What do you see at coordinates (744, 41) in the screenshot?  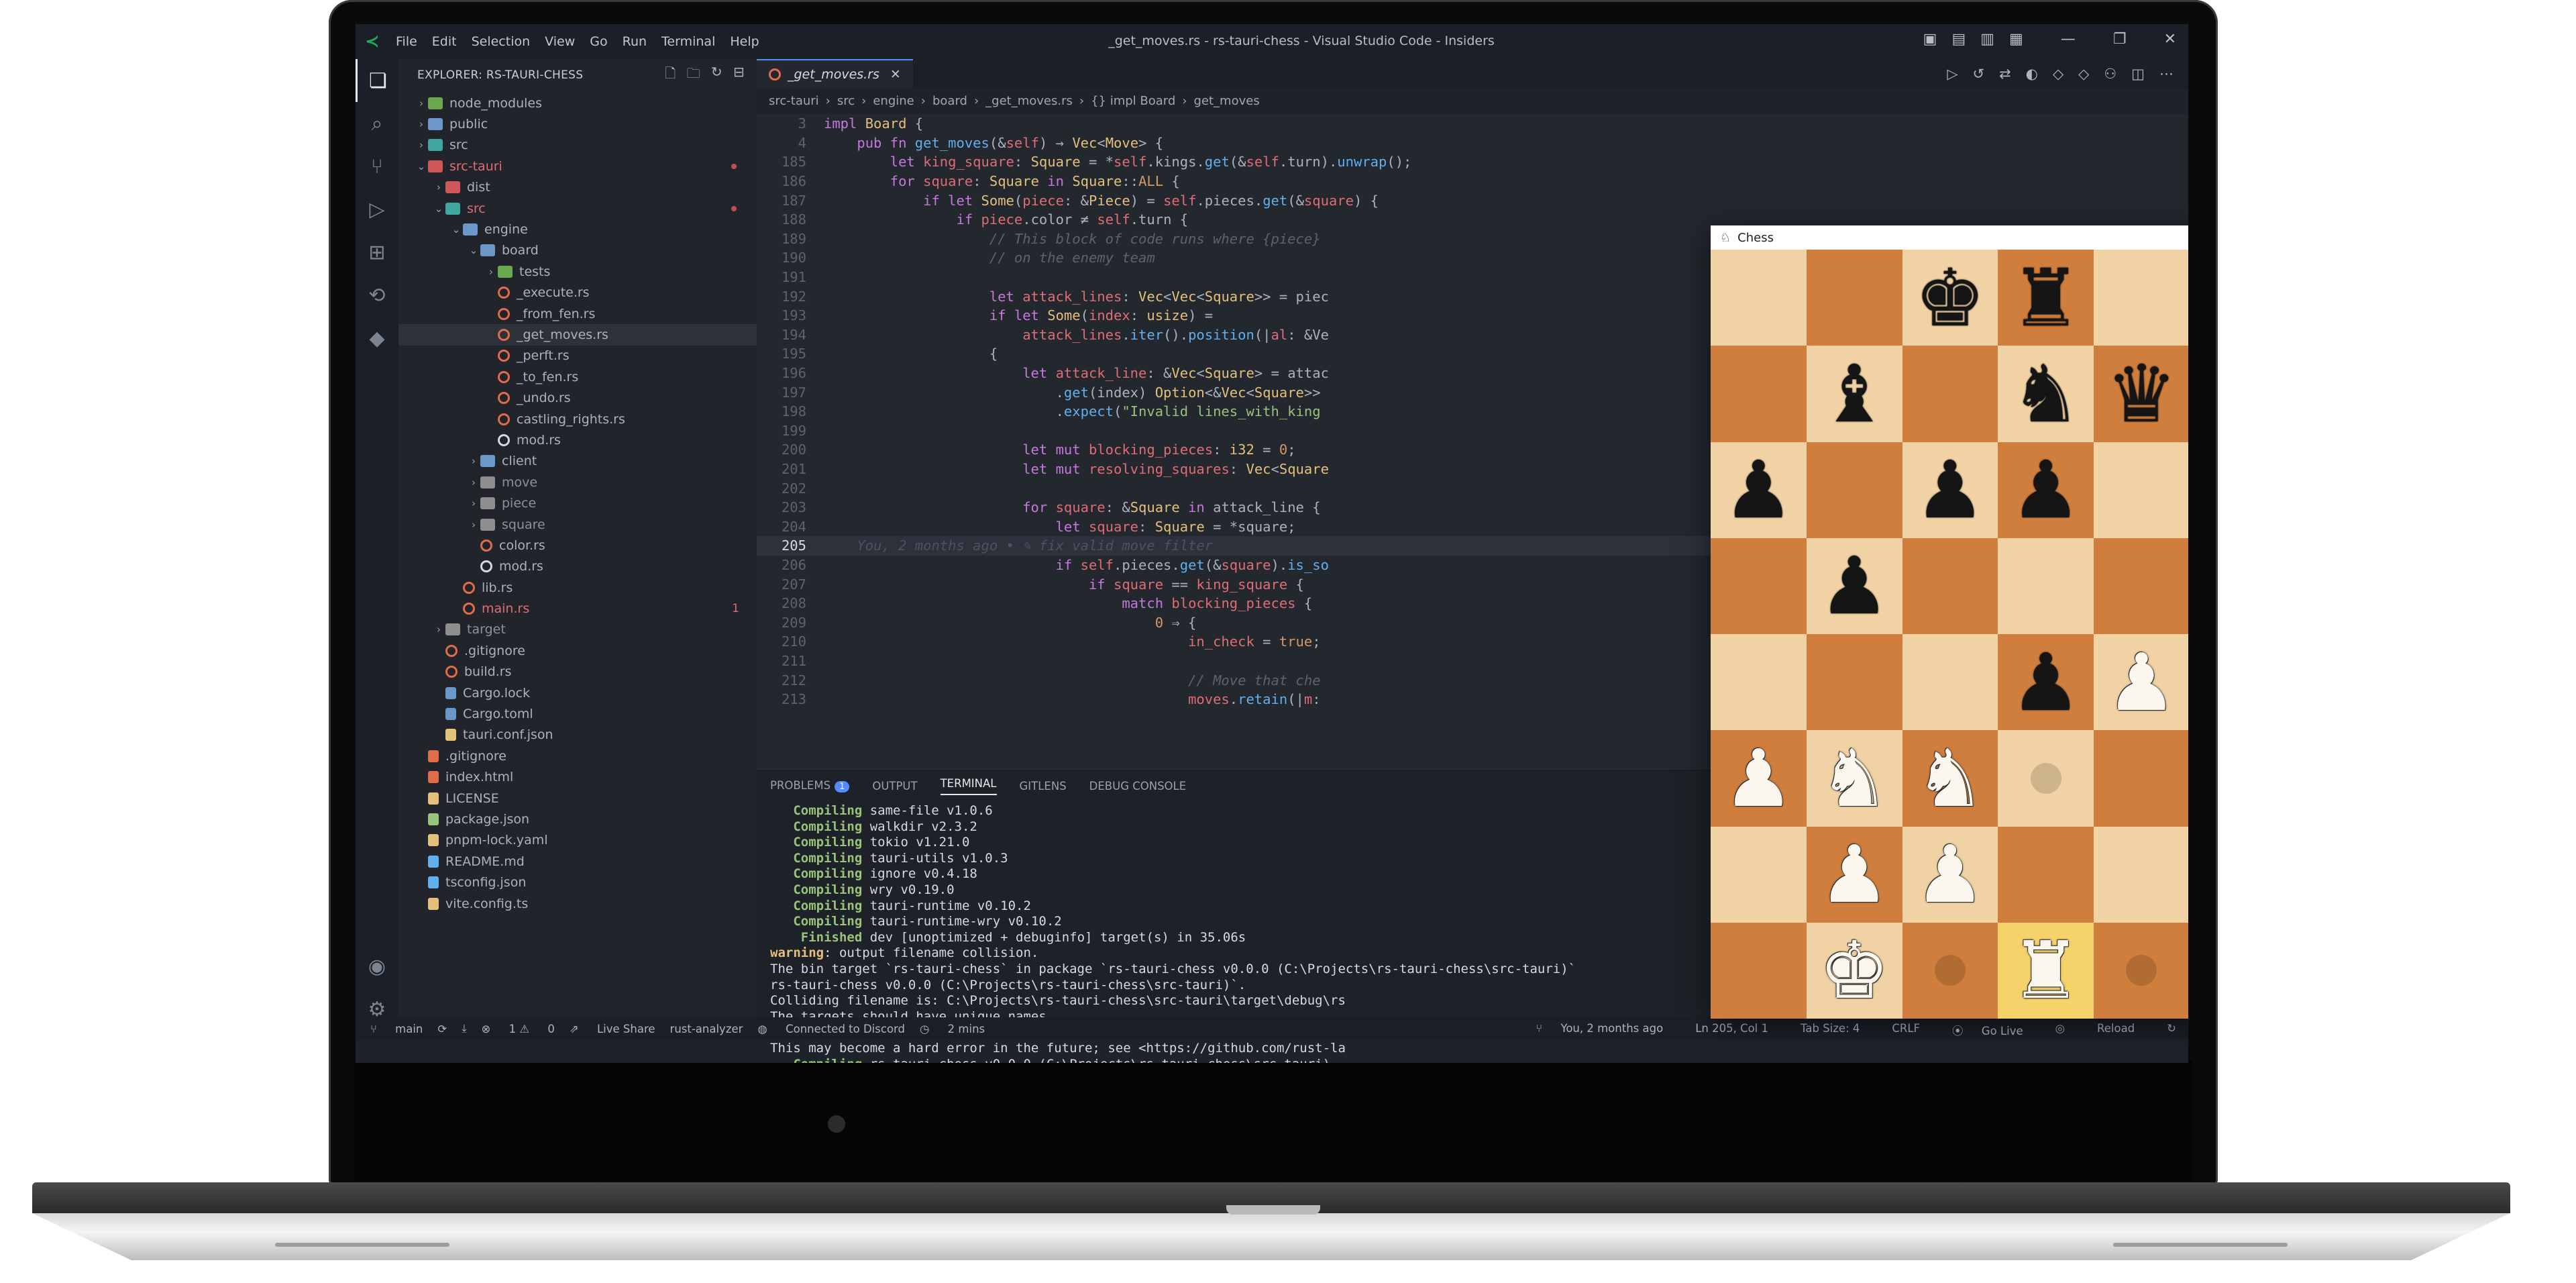 I see `menu-item-help: Help` at bounding box center [744, 41].